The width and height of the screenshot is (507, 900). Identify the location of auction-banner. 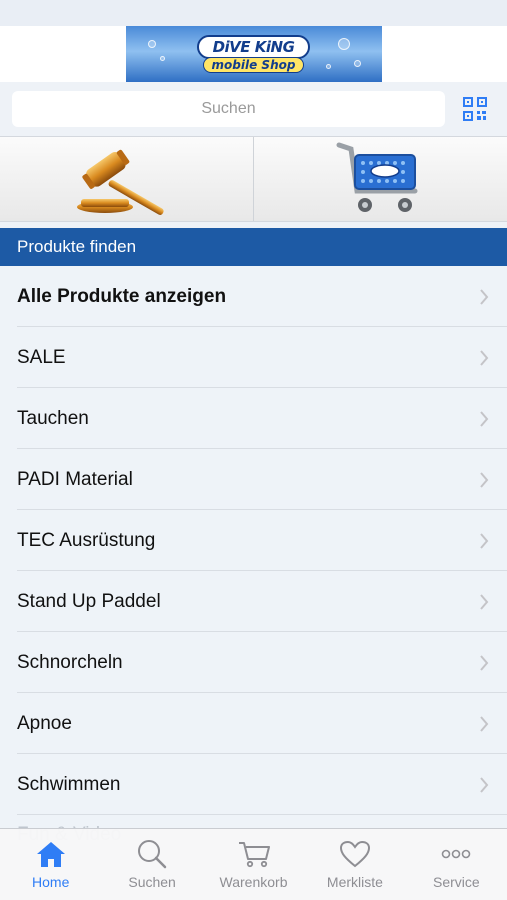
(126, 179).